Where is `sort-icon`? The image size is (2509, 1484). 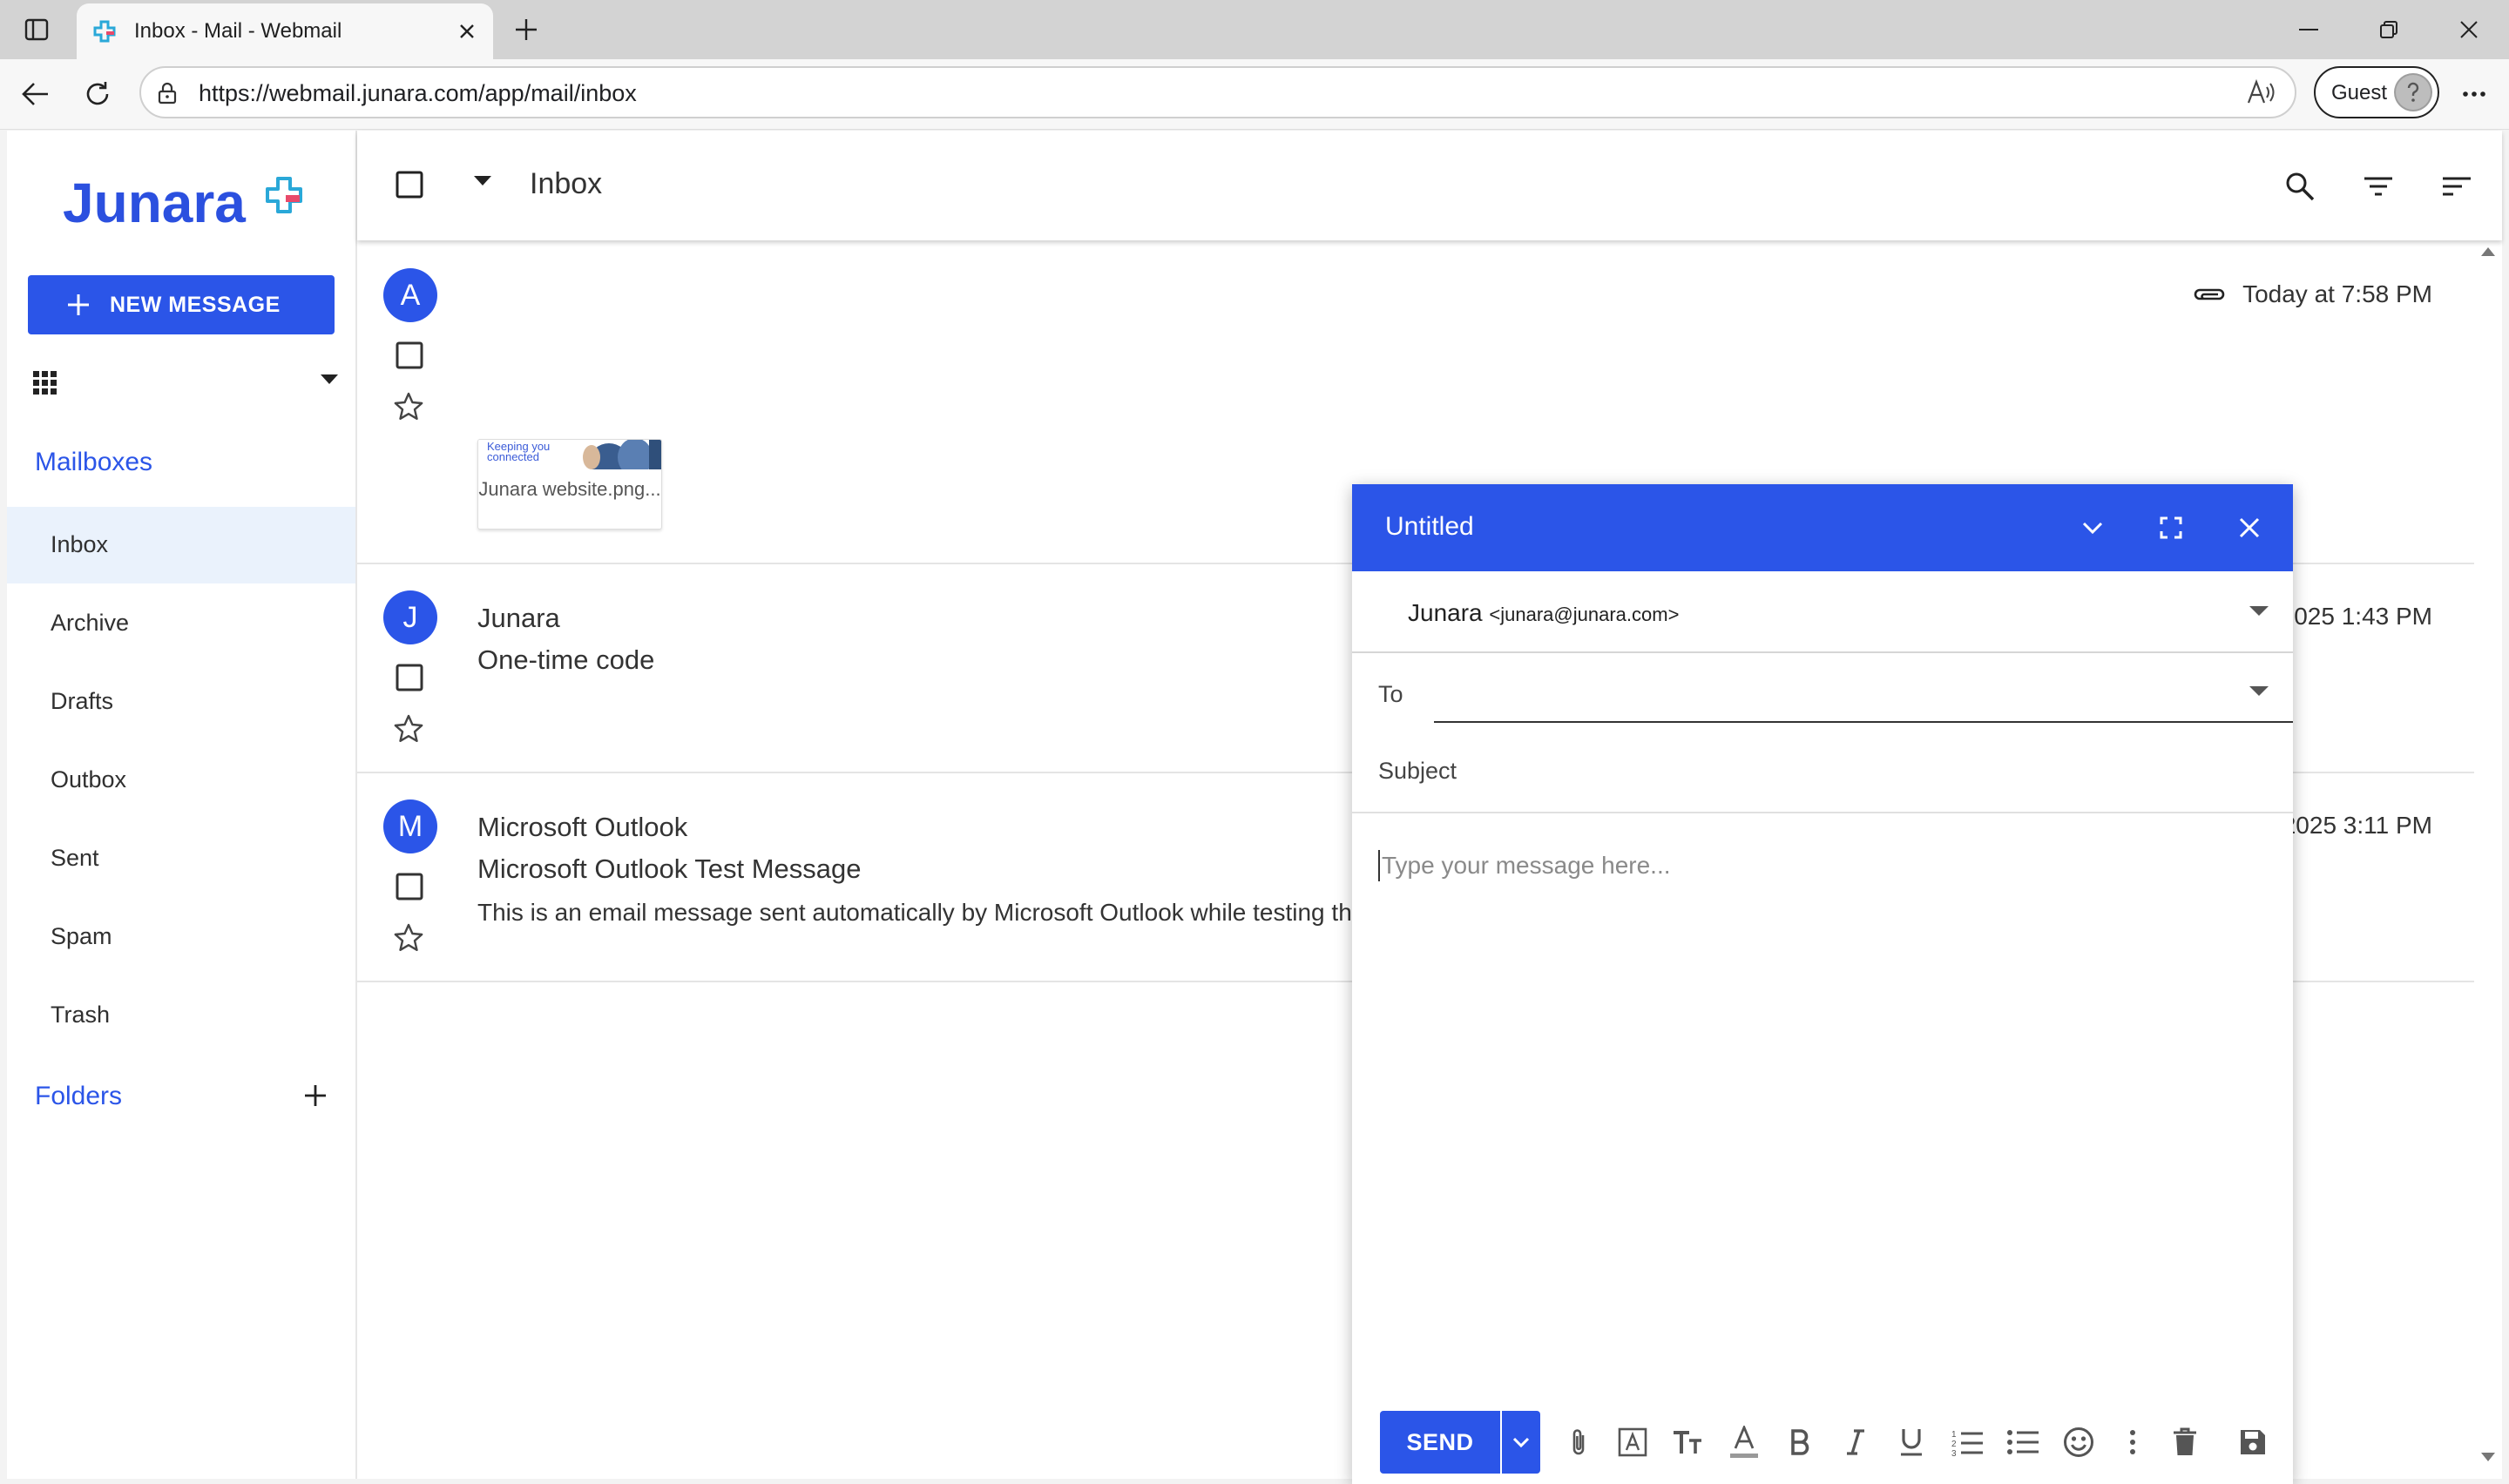
sort-icon is located at coordinates (2457, 187).